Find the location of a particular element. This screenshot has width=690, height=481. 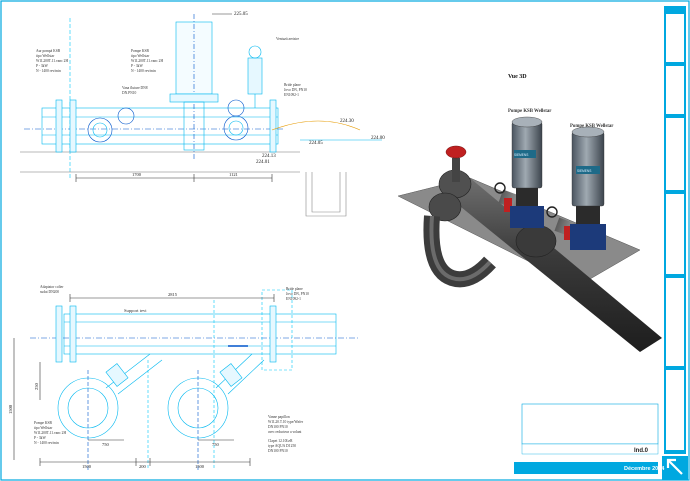

elevation-far-right: 224.00 is located at coordinates (378, 138).